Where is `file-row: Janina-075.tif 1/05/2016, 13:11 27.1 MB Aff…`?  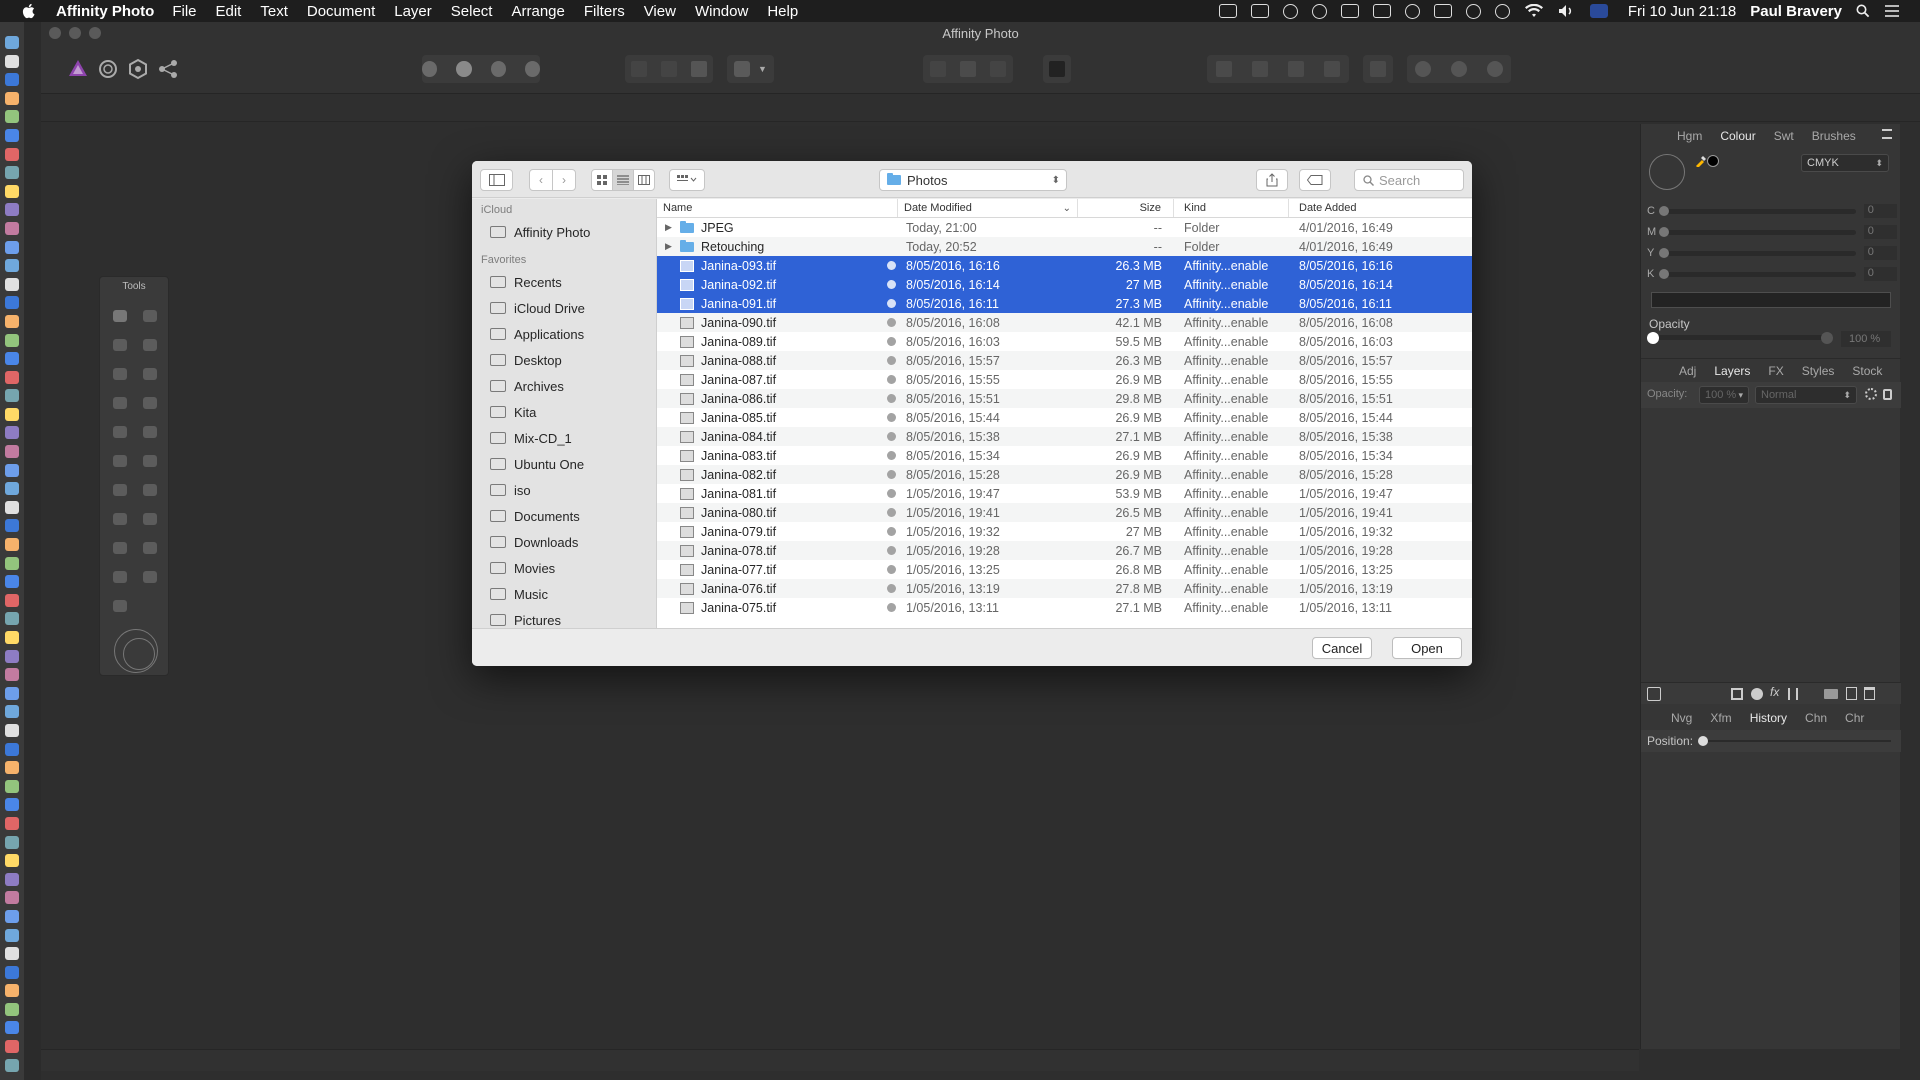
file-row: Janina-075.tif 1/05/2016, 13:11 27.1 MB Aff… is located at coordinates (1064, 607).